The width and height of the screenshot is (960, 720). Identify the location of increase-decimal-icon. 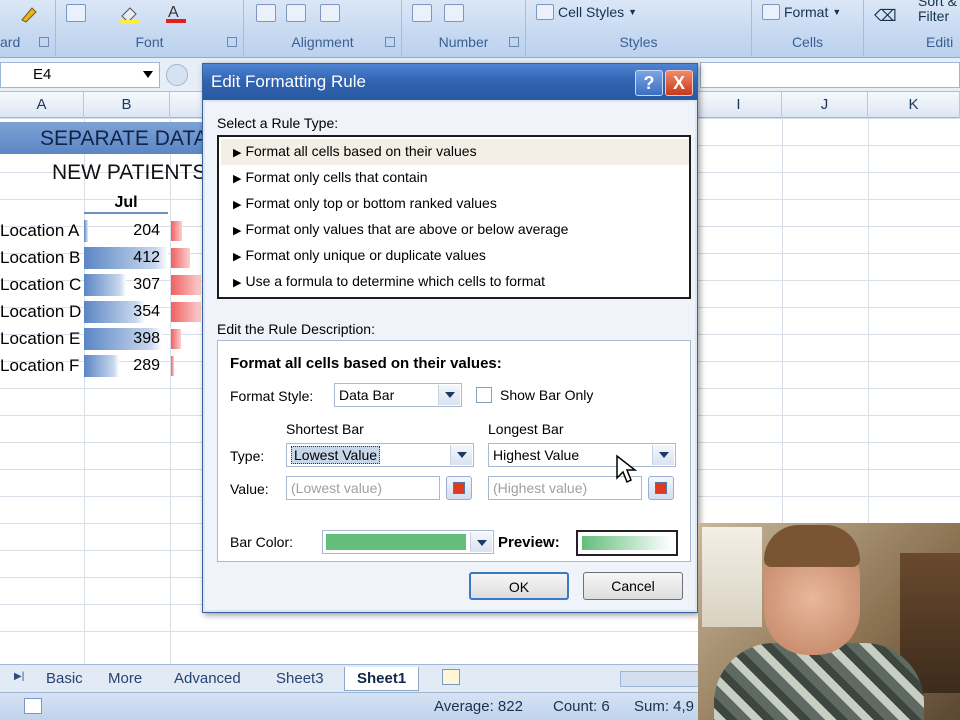
(422, 13).